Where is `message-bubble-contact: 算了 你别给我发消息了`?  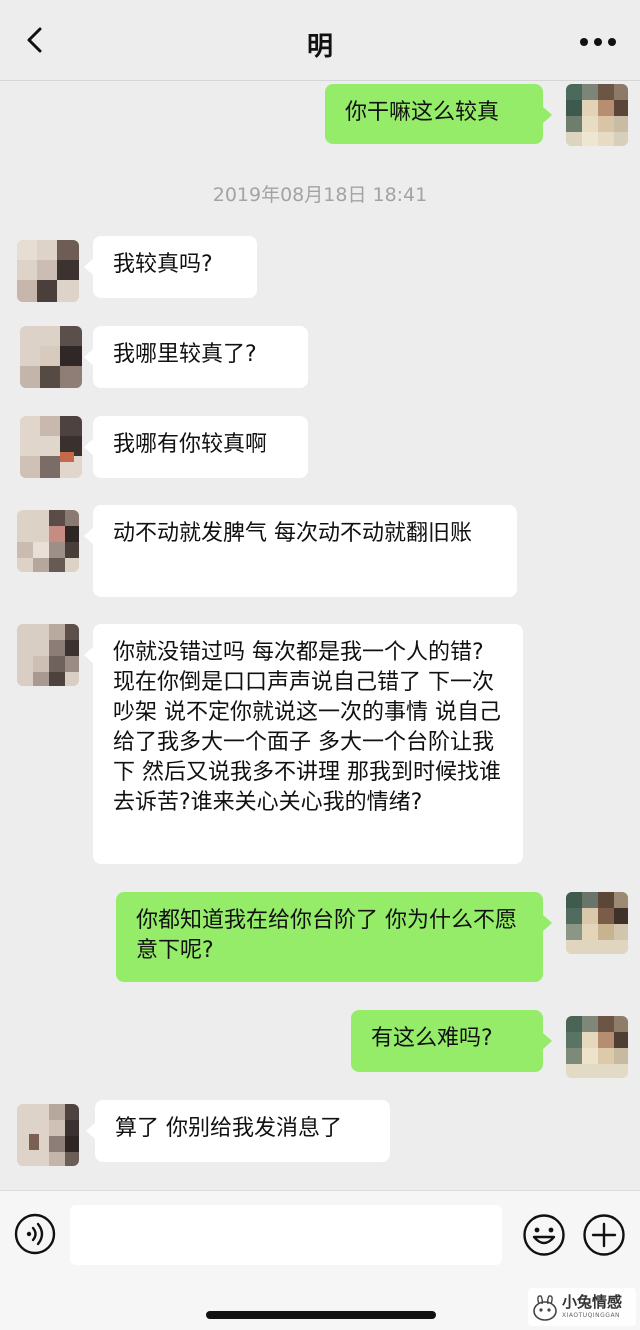
message-bubble-contact: 算了 你别给我发消息了 is located at coordinates (238, 1131).